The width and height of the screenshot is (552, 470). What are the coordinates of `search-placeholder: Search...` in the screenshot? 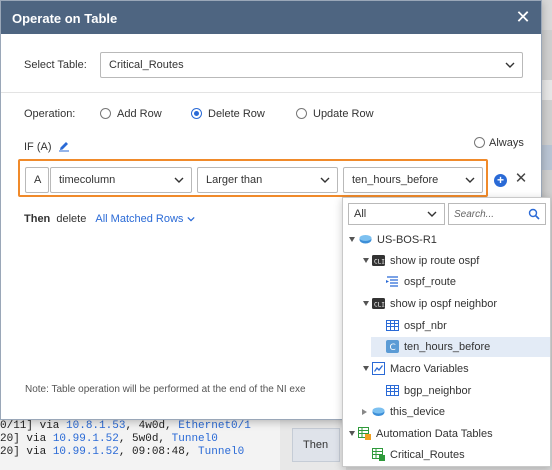 It's located at (474, 214).